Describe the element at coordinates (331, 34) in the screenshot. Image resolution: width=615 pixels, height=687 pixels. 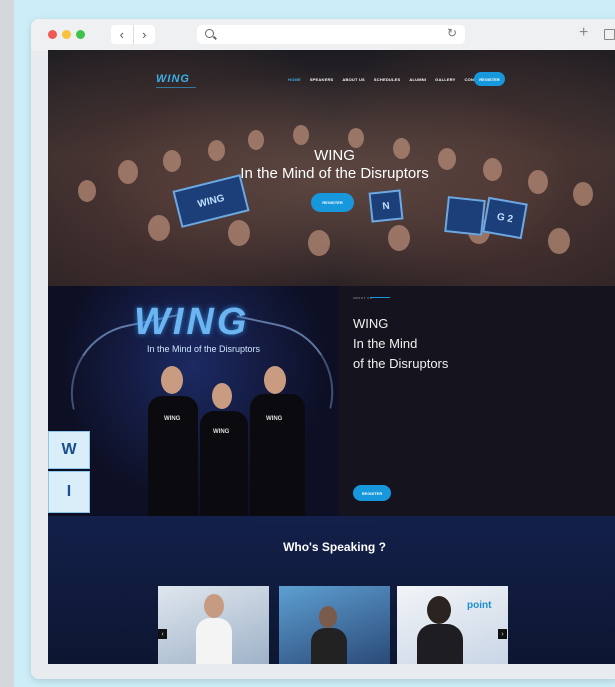
I see `address-bar: ↻` at that location.